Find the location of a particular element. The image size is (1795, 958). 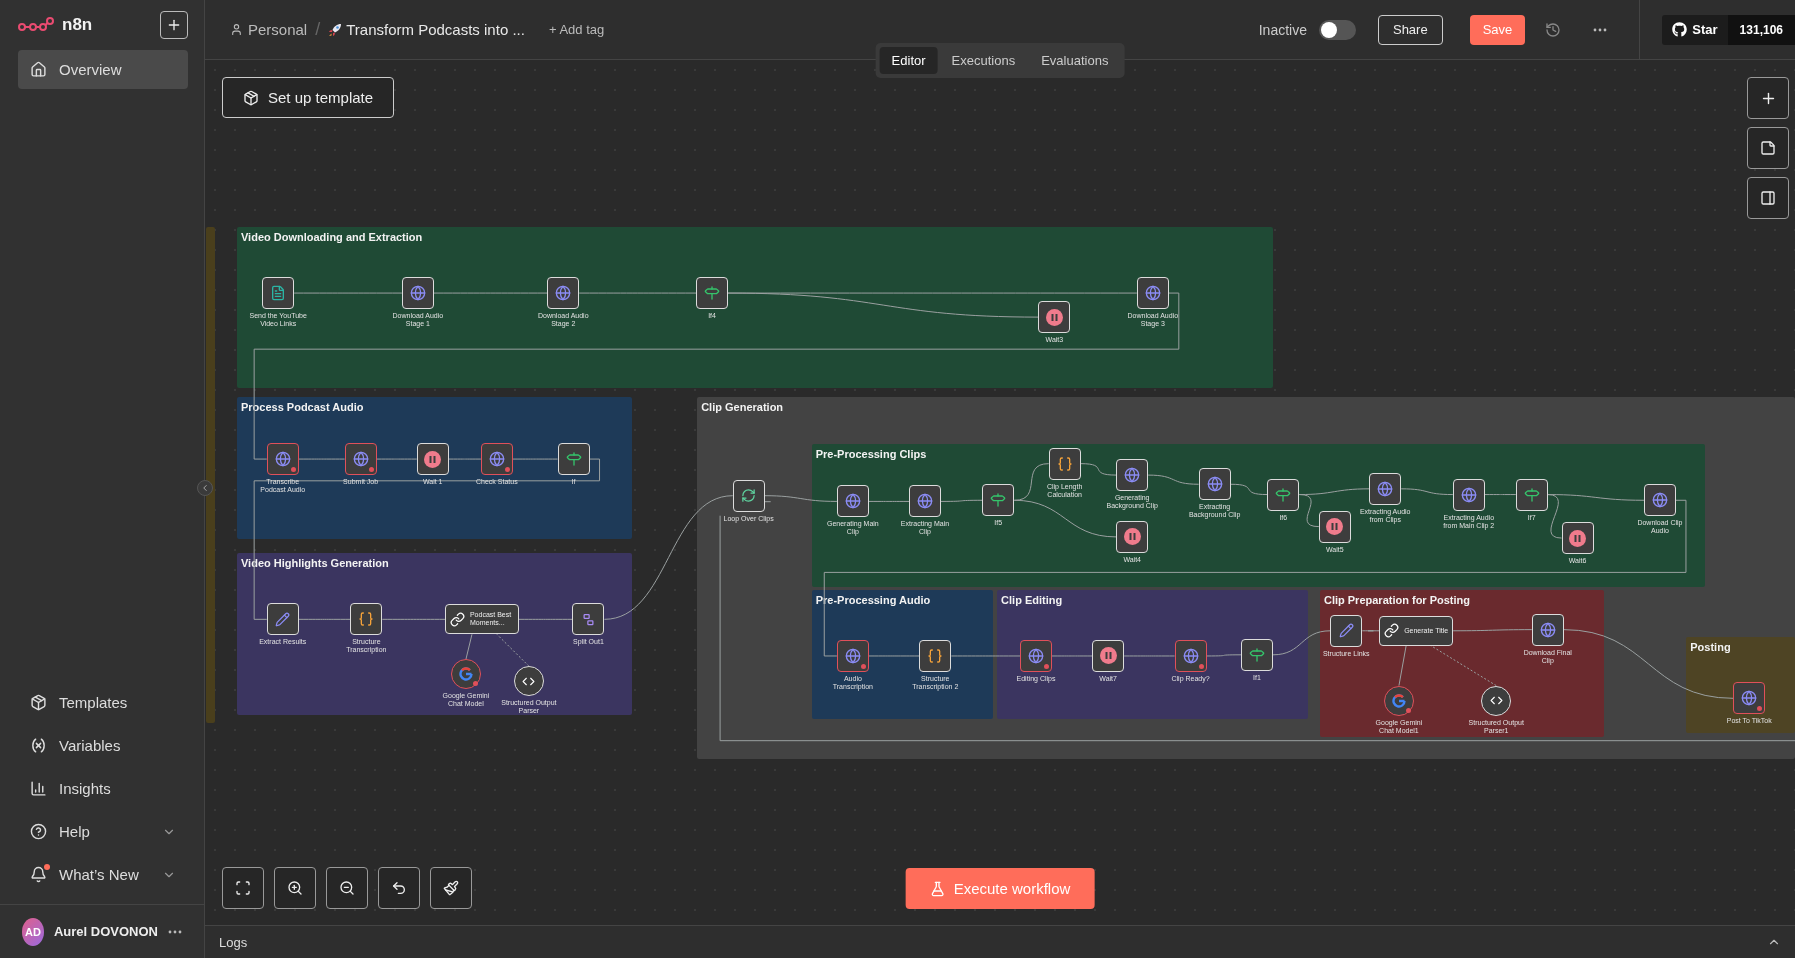

sticky-note-button is located at coordinates (1768, 148).